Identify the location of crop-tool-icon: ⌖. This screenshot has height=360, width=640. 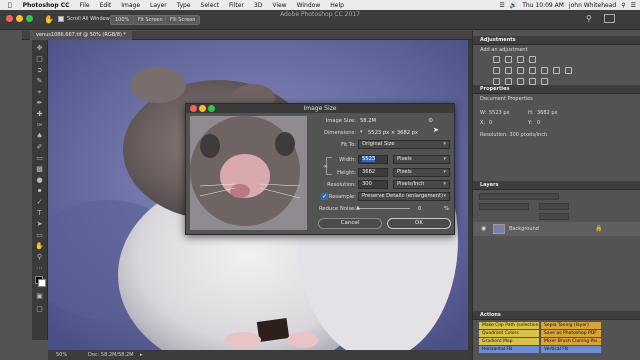
(39, 92).